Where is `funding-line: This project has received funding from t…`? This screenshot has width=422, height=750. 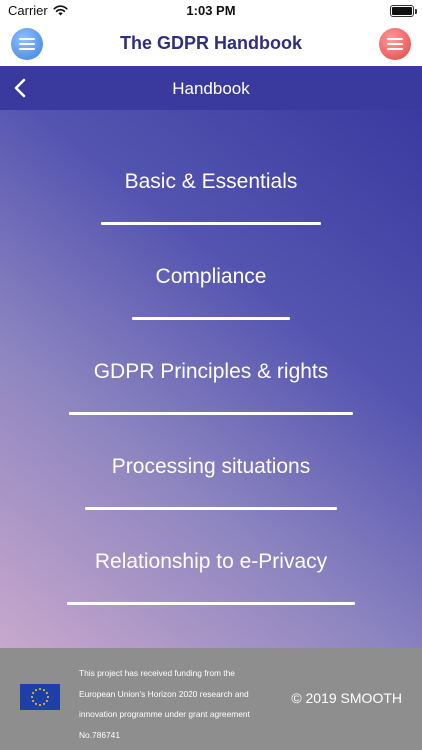 funding-line: This project has received funding from t… is located at coordinates (157, 673).